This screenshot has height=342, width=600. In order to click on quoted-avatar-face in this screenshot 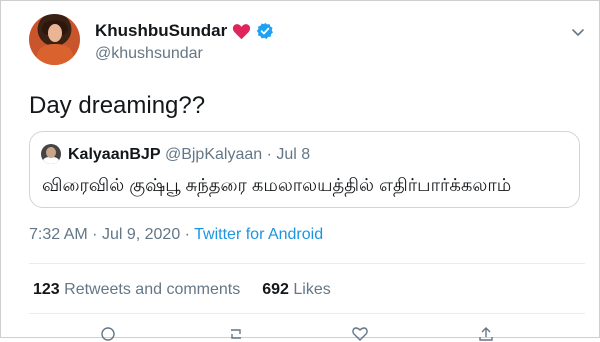, I will do `click(51, 152)`.